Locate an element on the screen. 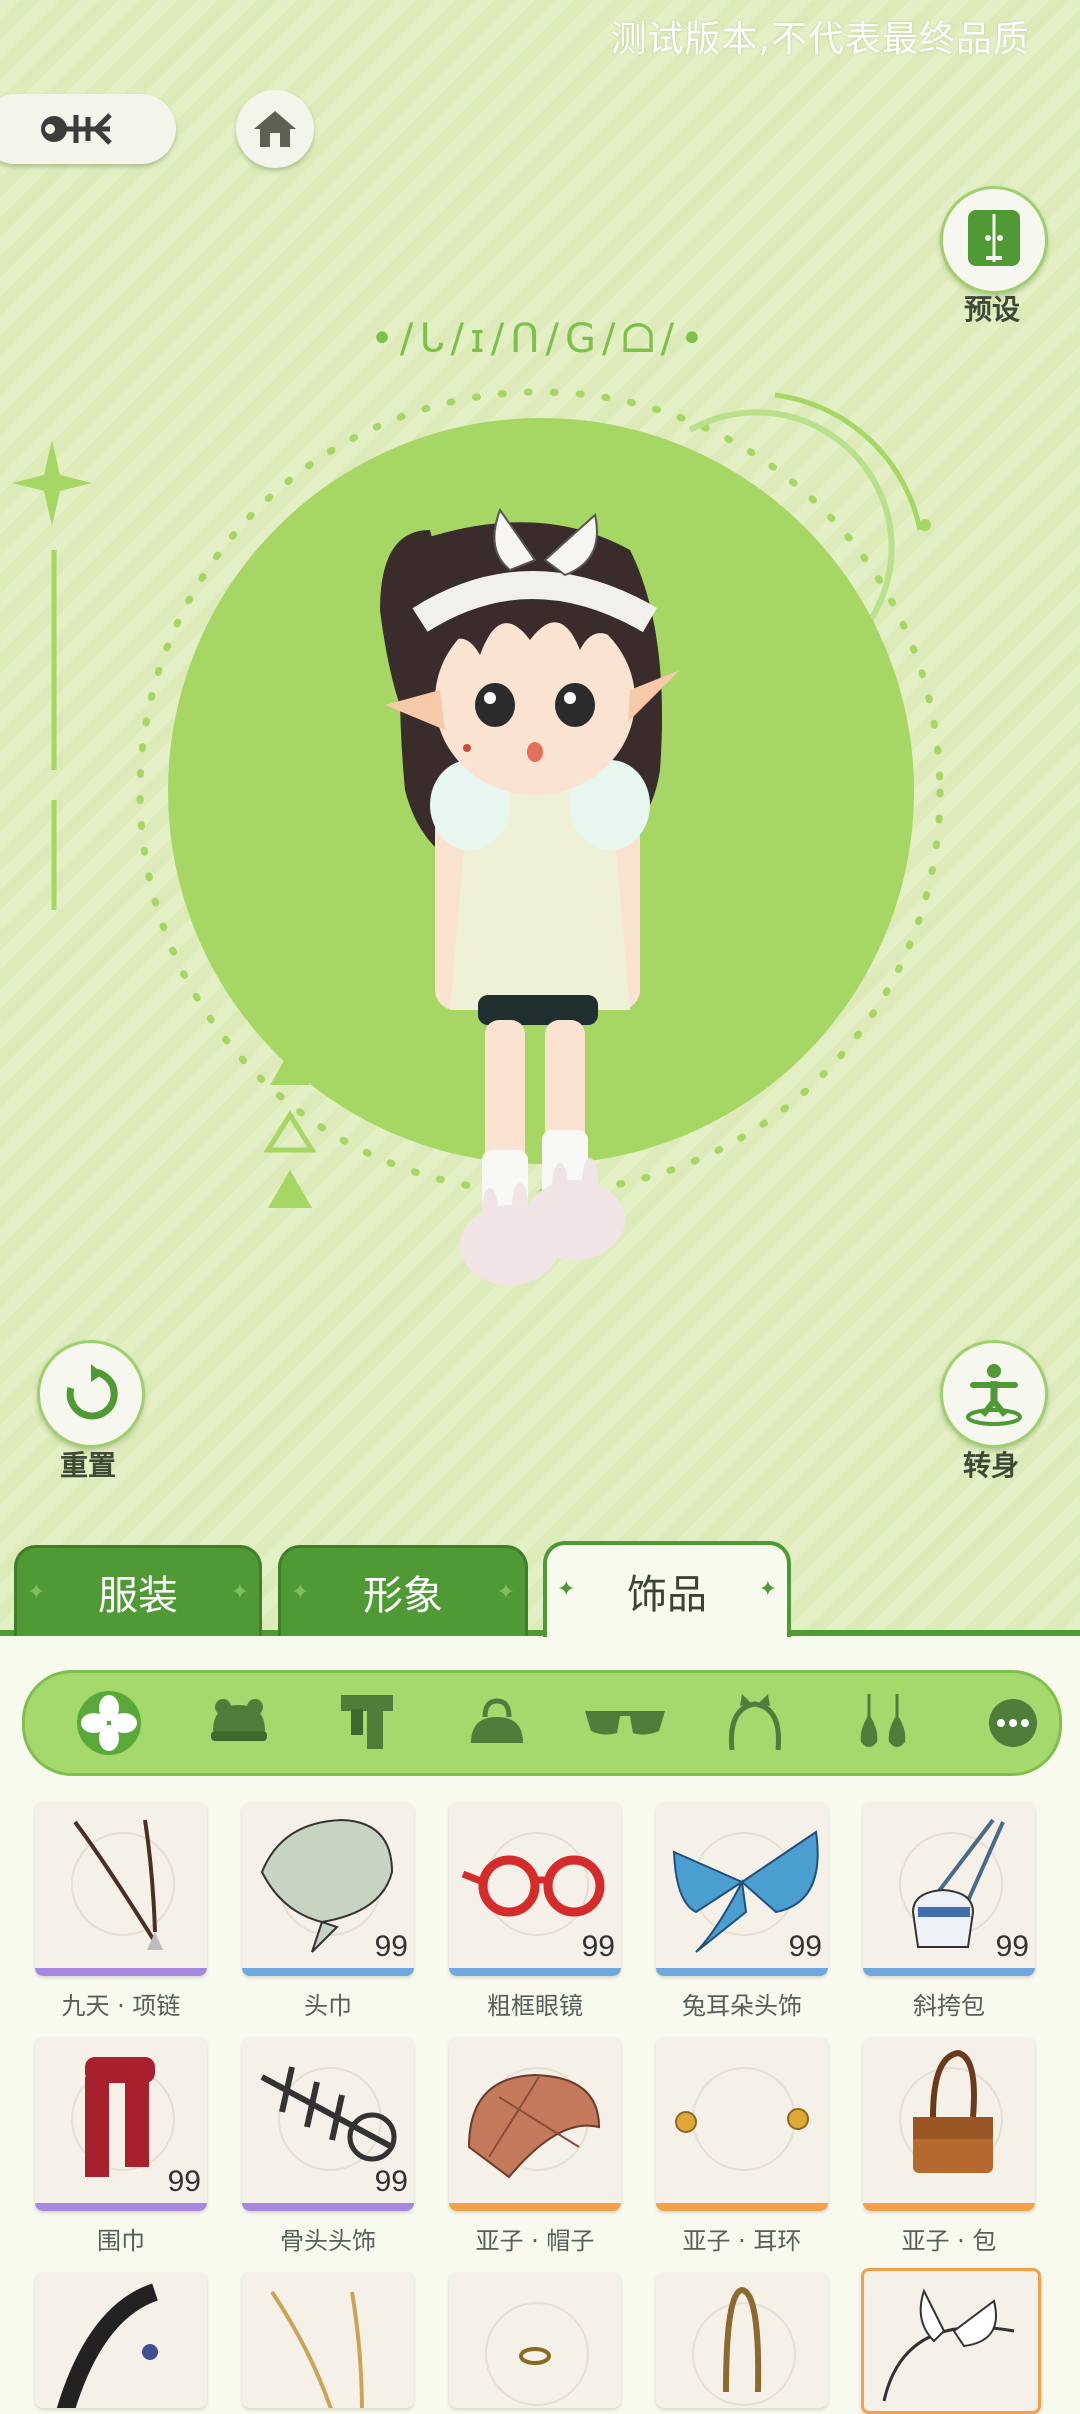 This screenshot has width=1080, height=2414. back-button is located at coordinates (88, 129).